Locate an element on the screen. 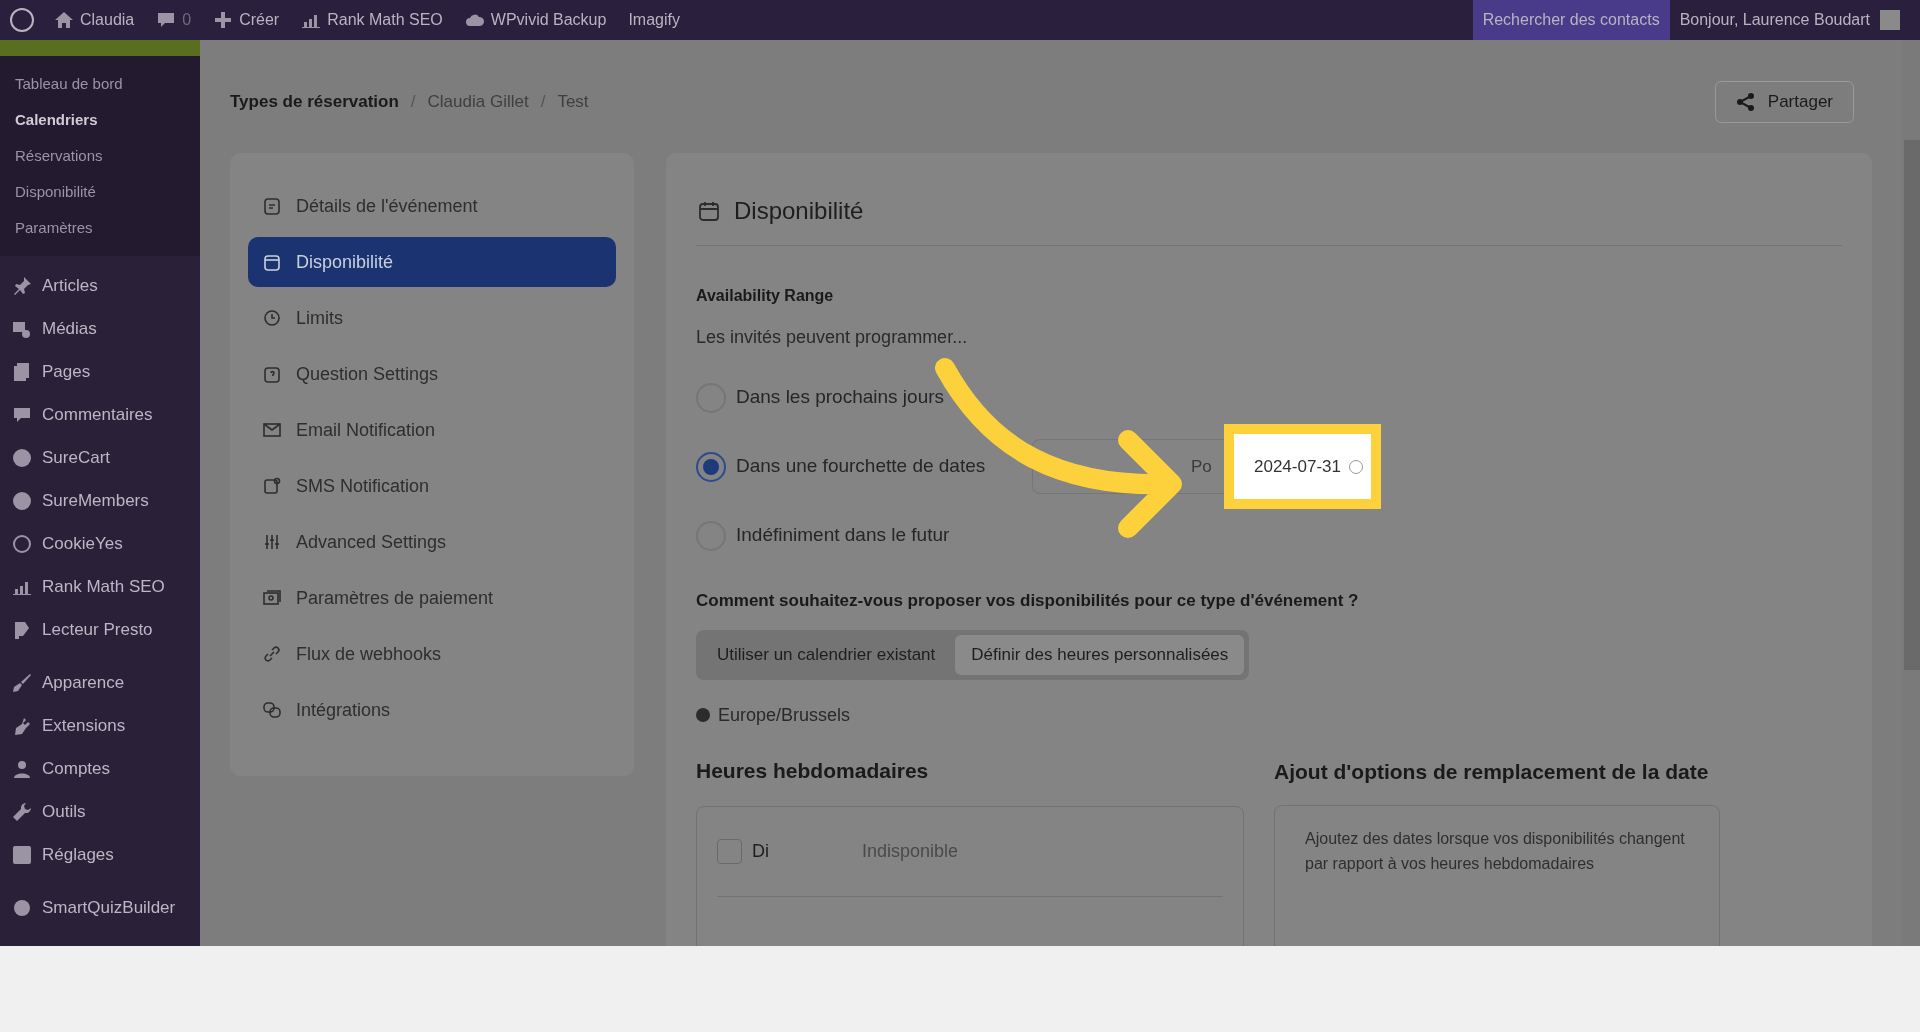 The image size is (1920, 1032). submenu-link: Tableau de bord is located at coordinates (100, 84).